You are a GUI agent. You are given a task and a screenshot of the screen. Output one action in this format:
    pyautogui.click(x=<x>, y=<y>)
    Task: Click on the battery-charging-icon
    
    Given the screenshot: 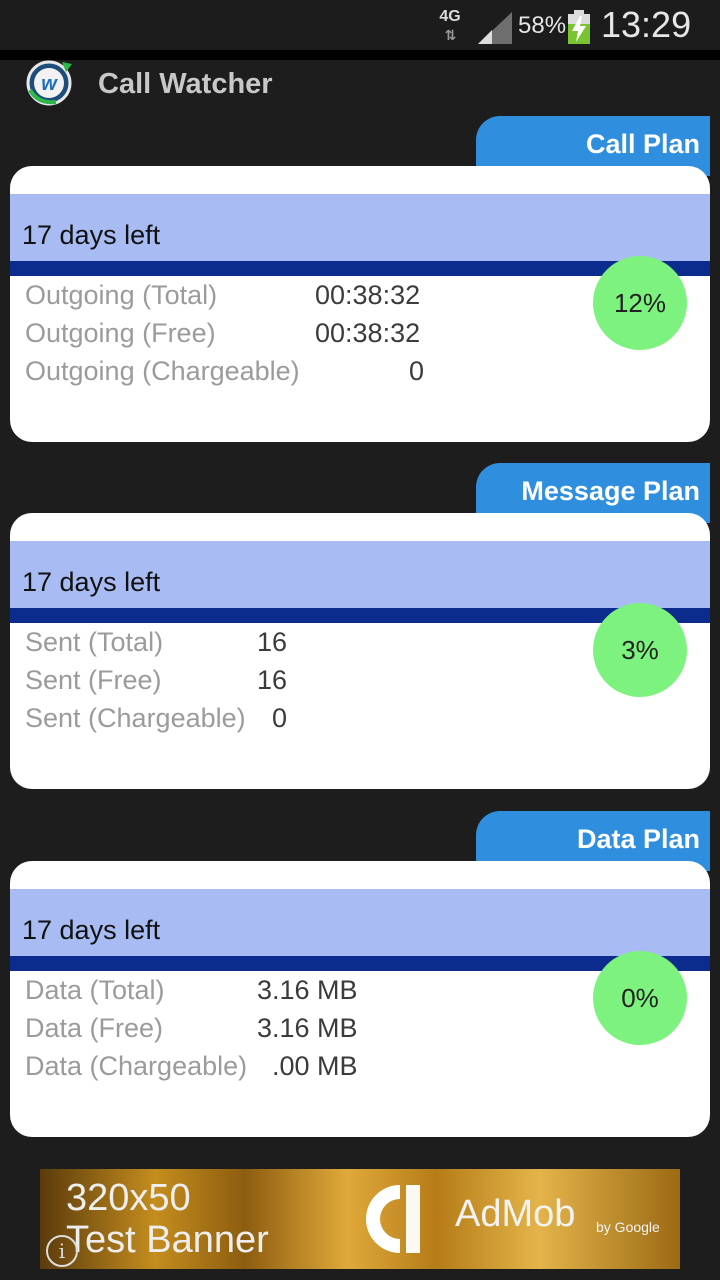 What is the action you would take?
    pyautogui.click(x=579, y=27)
    